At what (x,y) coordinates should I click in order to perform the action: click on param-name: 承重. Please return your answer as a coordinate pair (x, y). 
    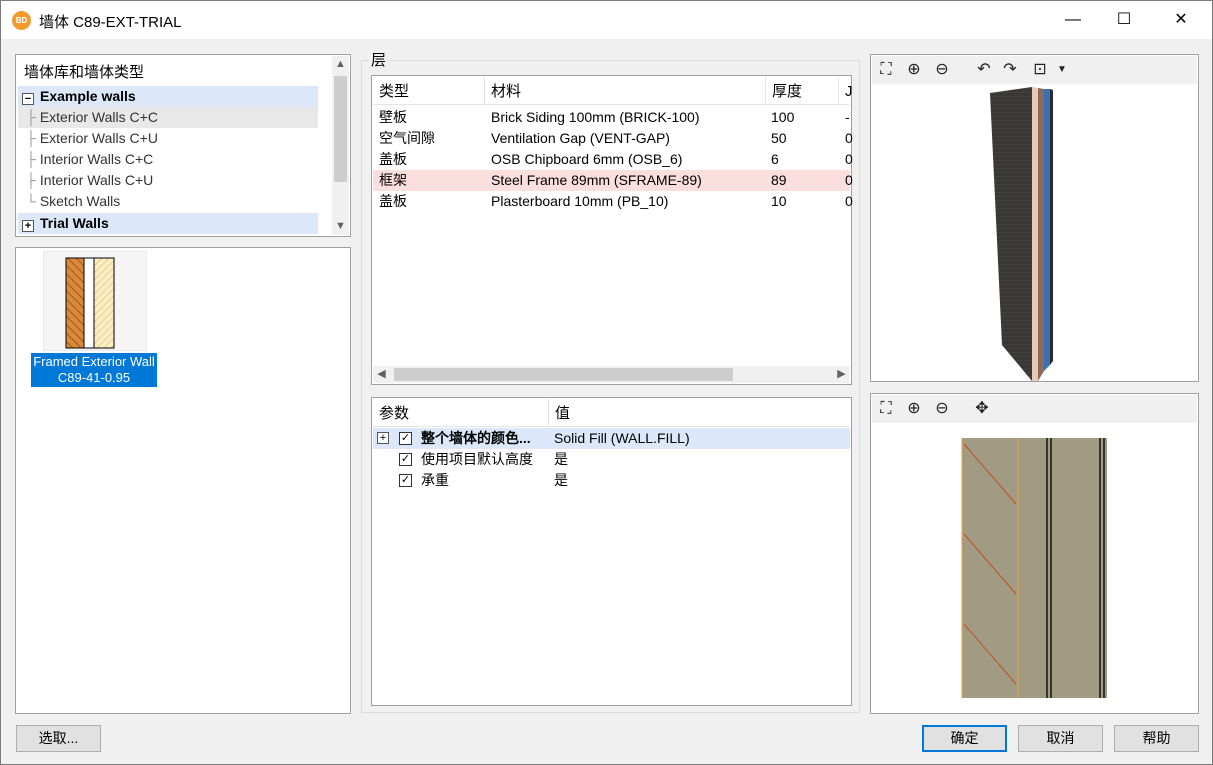
    Looking at the image, I should click on (435, 480).